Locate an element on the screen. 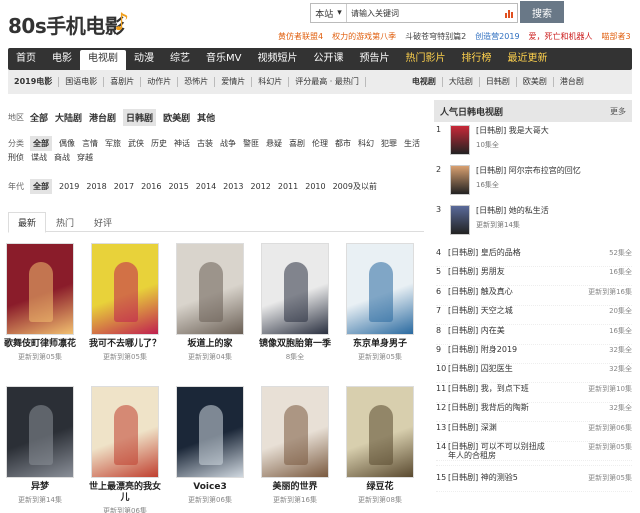 Image resolution: width=640 pixels, height=513 pixels. nav-item: 公开课 is located at coordinates (328, 59).